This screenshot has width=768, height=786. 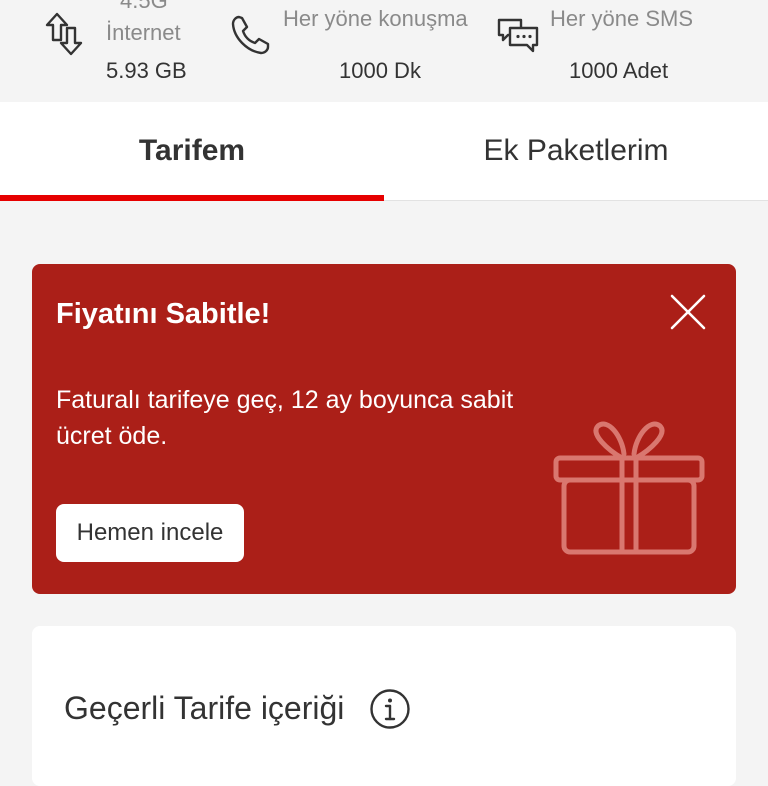 I want to click on promo-title: Fiyatını Sabitle!, so click(x=163, y=314).